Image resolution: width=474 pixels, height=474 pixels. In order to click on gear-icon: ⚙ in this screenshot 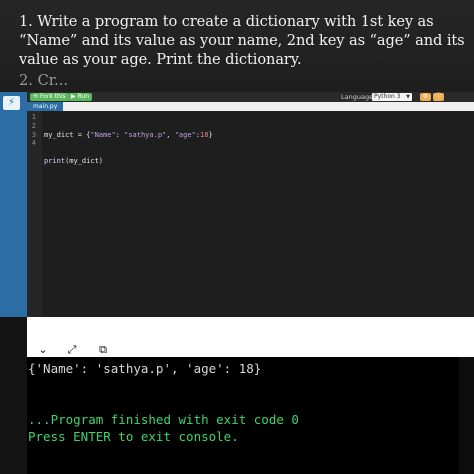, I will do `click(425, 97)`.